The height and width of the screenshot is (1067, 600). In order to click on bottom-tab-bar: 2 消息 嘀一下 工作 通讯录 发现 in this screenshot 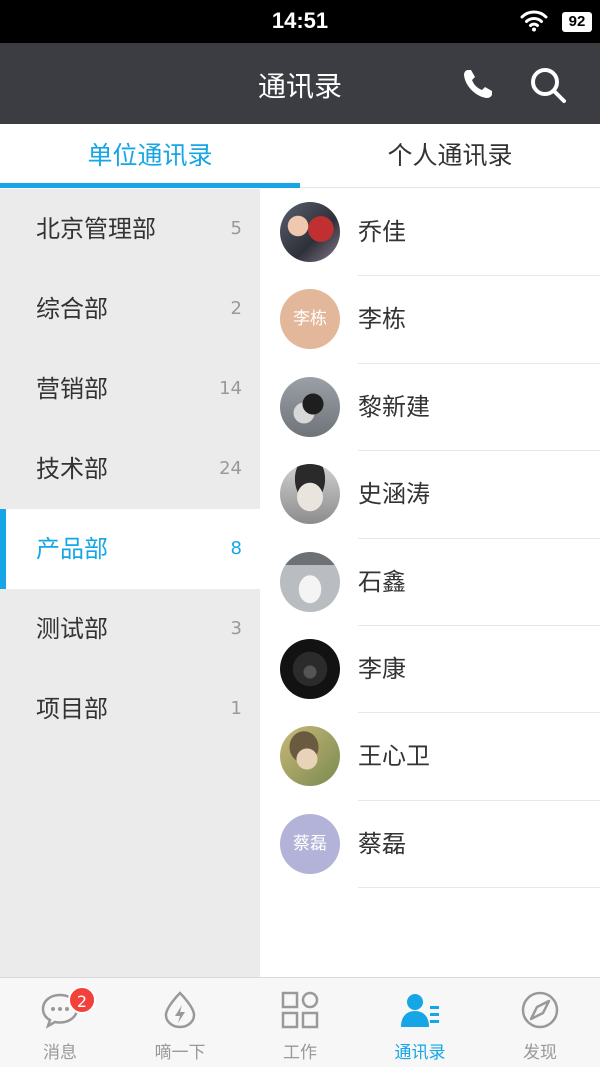, I will do `click(300, 1022)`.